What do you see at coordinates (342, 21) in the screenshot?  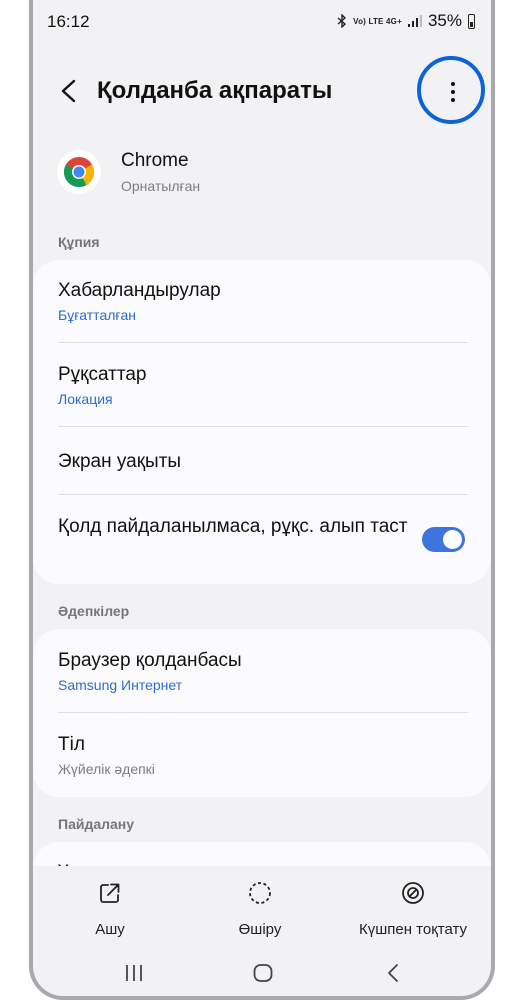 I see `bluetooth-icon` at bounding box center [342, 21].